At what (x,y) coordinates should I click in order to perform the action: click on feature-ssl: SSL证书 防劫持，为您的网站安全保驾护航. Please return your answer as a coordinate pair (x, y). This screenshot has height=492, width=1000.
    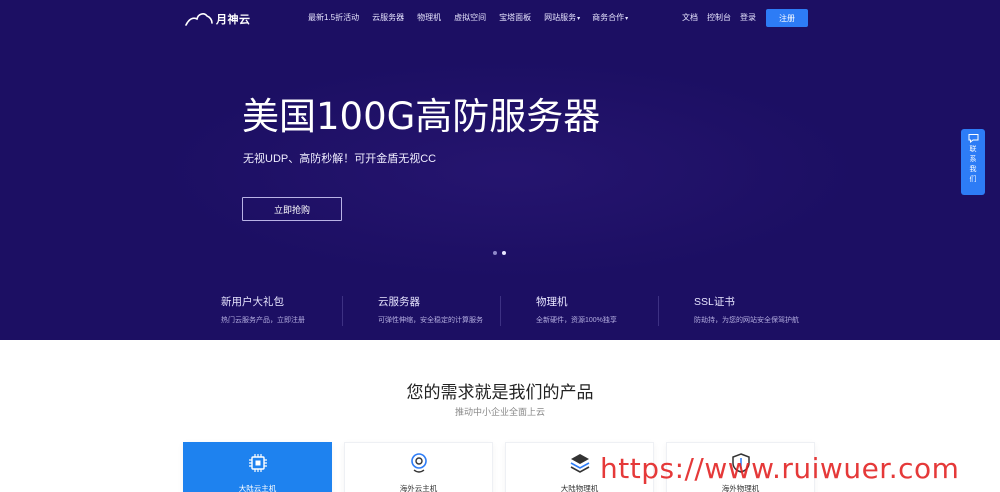
    Looking at the image, I should click on (746, 311).